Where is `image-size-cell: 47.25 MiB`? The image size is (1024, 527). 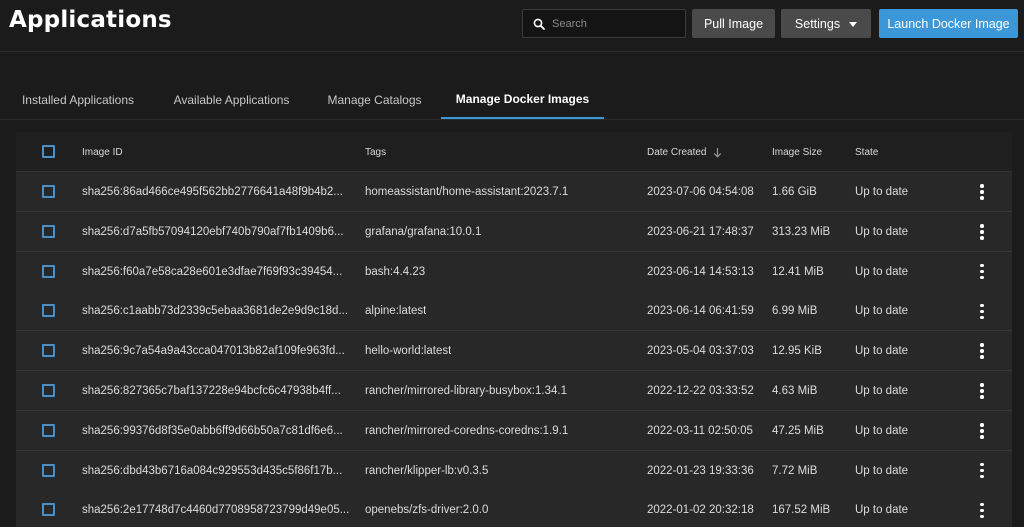 image-size-cell: 47.25 MiB is located at coordinates (798, 430).